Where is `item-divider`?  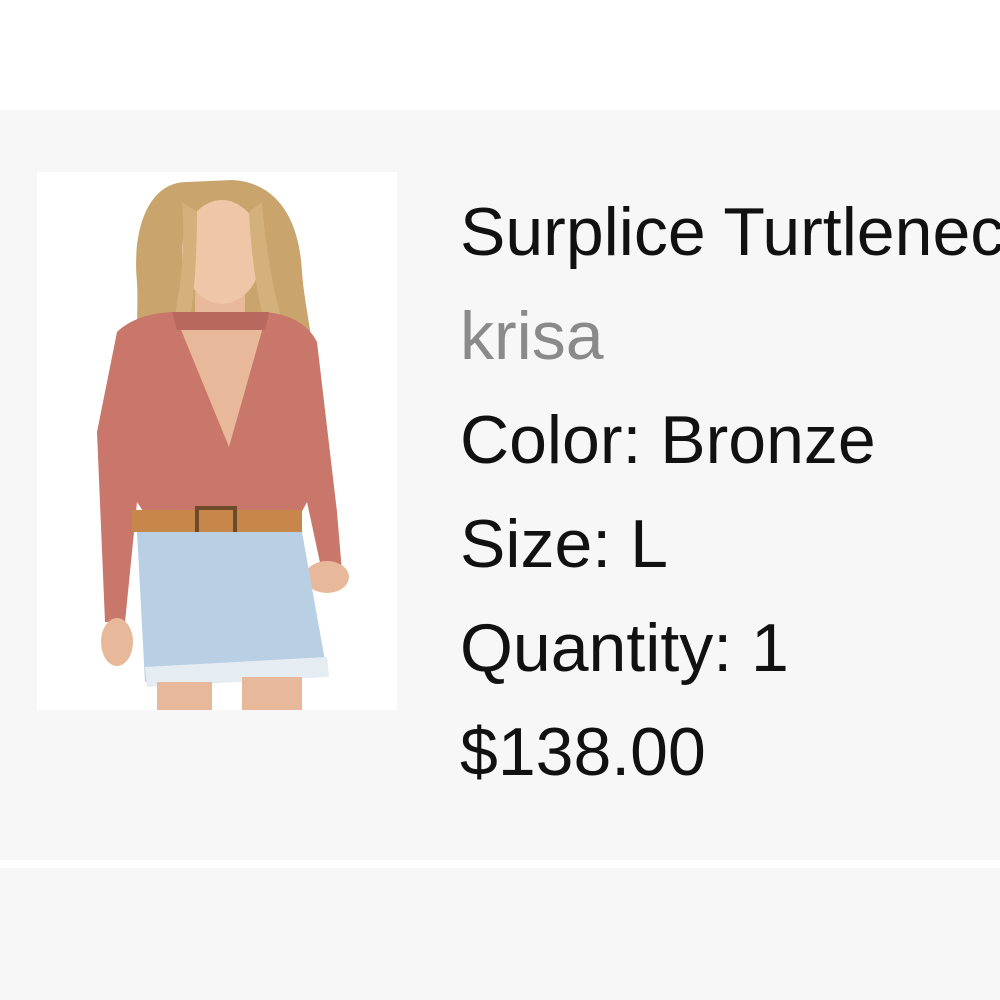
item-divider is located at coordinates (500, 864).